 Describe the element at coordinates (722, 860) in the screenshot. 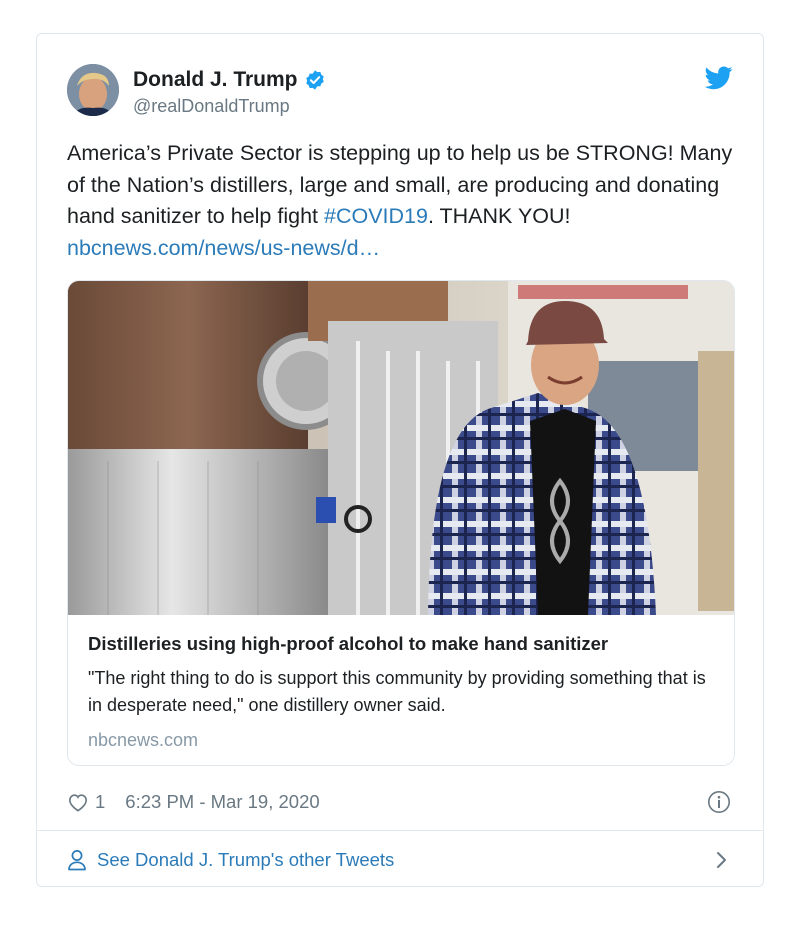

I see `chevron-right-icon` at that location.